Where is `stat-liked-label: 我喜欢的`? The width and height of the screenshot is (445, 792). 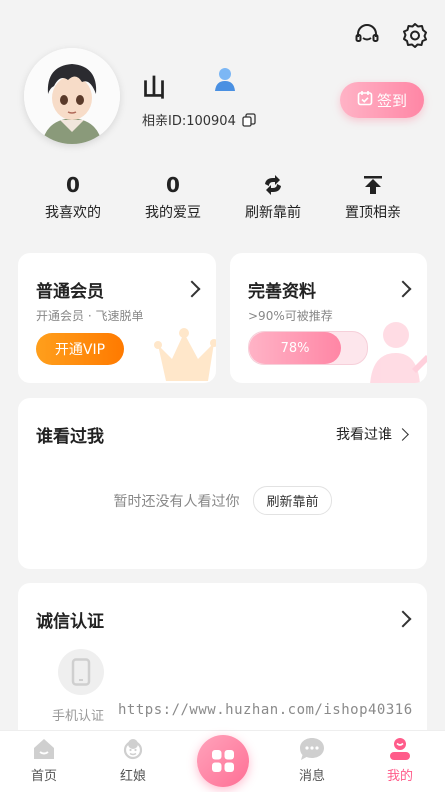 stat-liked-label: 我喜欢的 is located at coordinates (73, 213).